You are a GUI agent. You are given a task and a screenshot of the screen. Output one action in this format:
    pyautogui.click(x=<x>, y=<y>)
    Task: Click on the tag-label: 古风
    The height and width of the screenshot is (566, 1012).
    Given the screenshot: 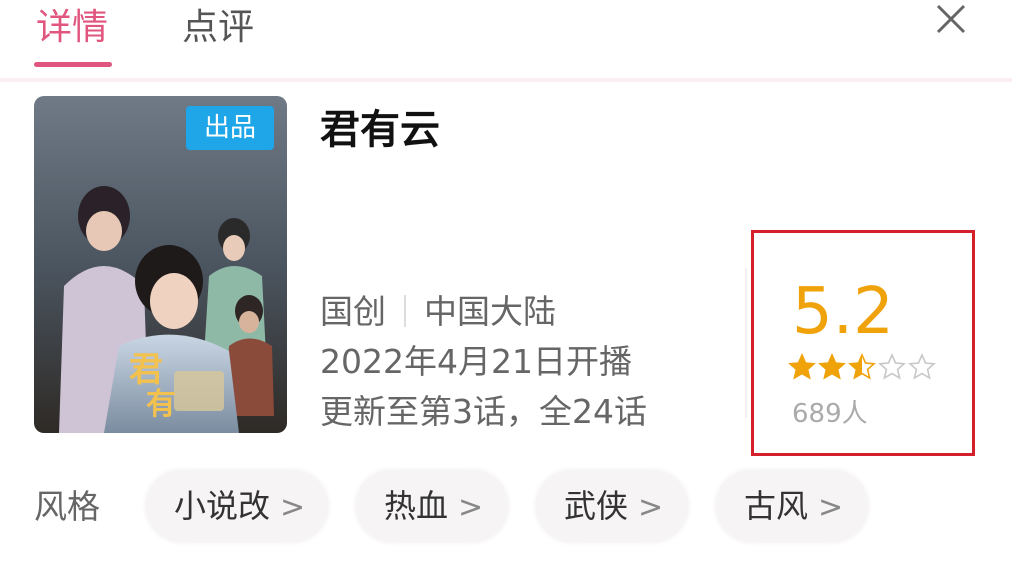 What is the action you would take?
    pyautogui.click(x=776, y=506)
    